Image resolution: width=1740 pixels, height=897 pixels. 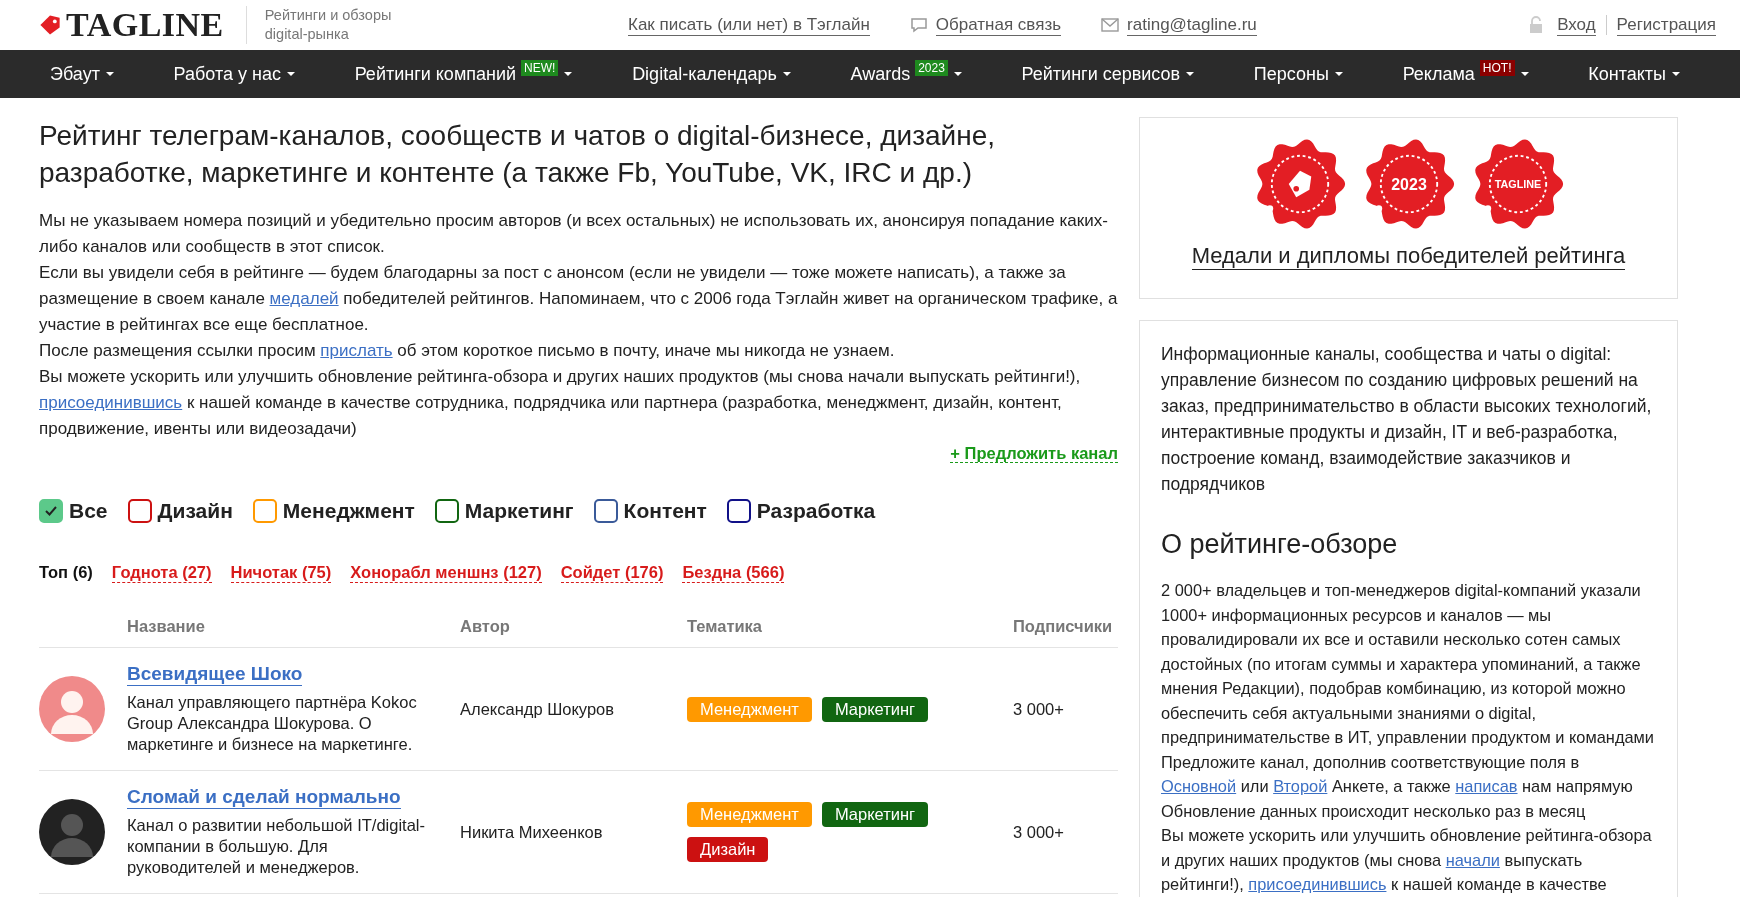 I want to click on intro-paragraph: Мы не указываем номера позиций и убедительно просим авторов (и всех остальных) не использовать их, анонсируя попадание каких-либо каналов или сообществ в этот список., so click(x=574, y=234).